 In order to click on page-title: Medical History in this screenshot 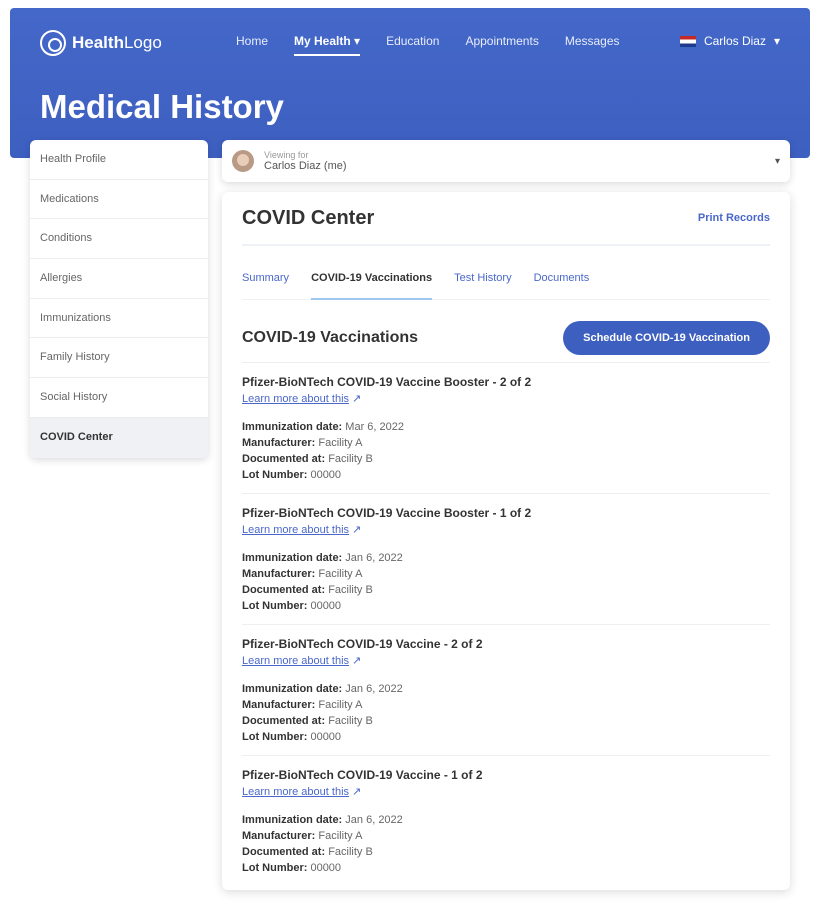, I will do `click(162, 106)`.